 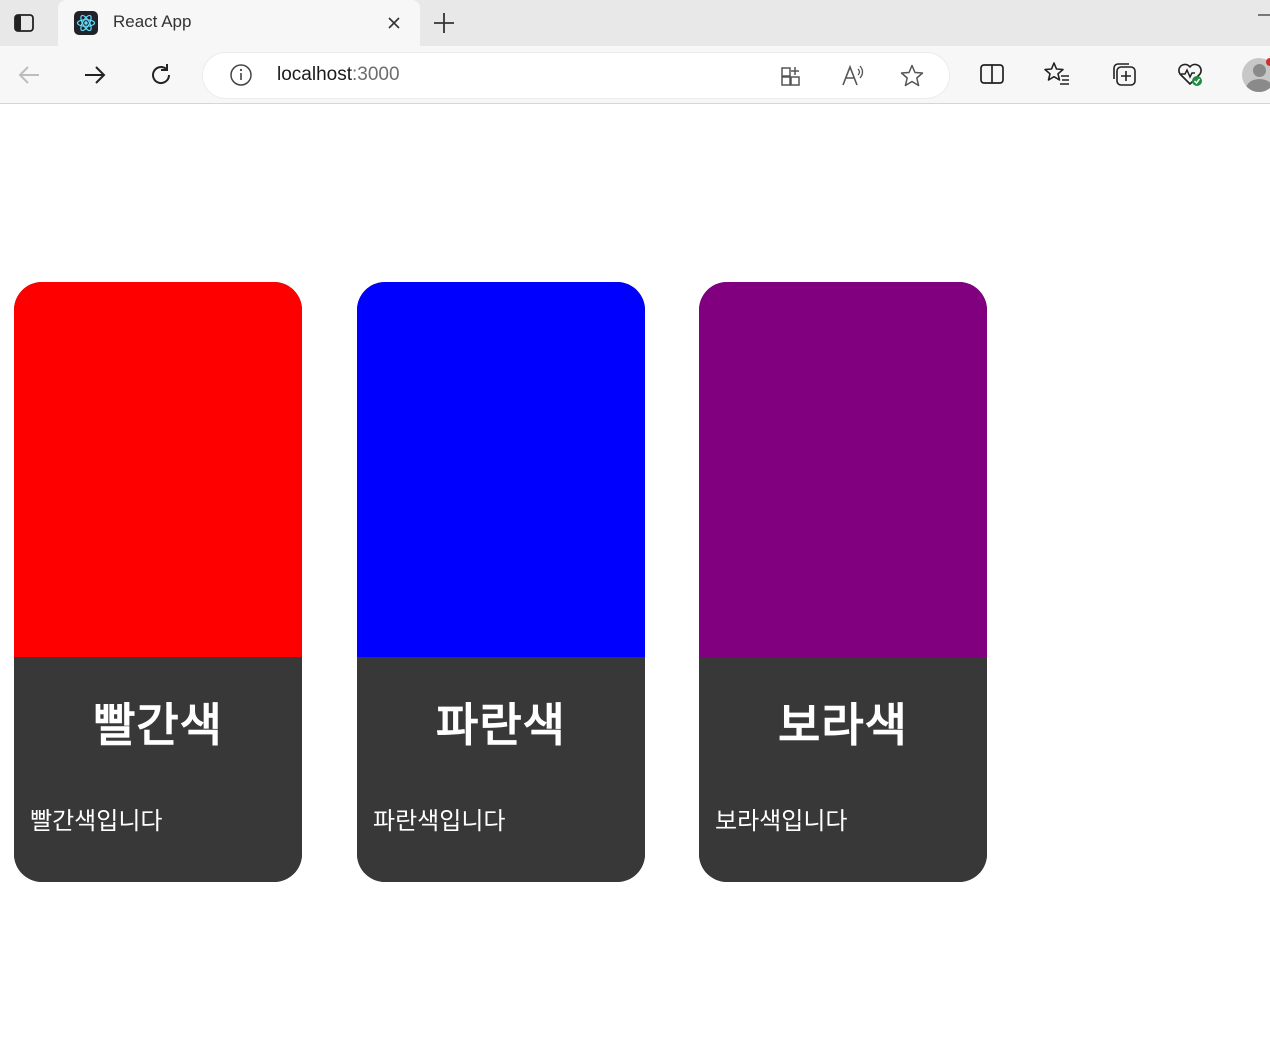 I want to click on collections-icon, so click(x=1124, y=74).